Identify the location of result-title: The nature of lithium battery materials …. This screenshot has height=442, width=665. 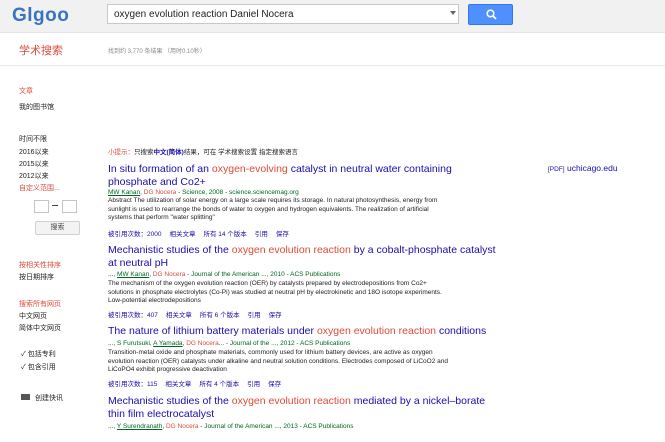
(303, 331).